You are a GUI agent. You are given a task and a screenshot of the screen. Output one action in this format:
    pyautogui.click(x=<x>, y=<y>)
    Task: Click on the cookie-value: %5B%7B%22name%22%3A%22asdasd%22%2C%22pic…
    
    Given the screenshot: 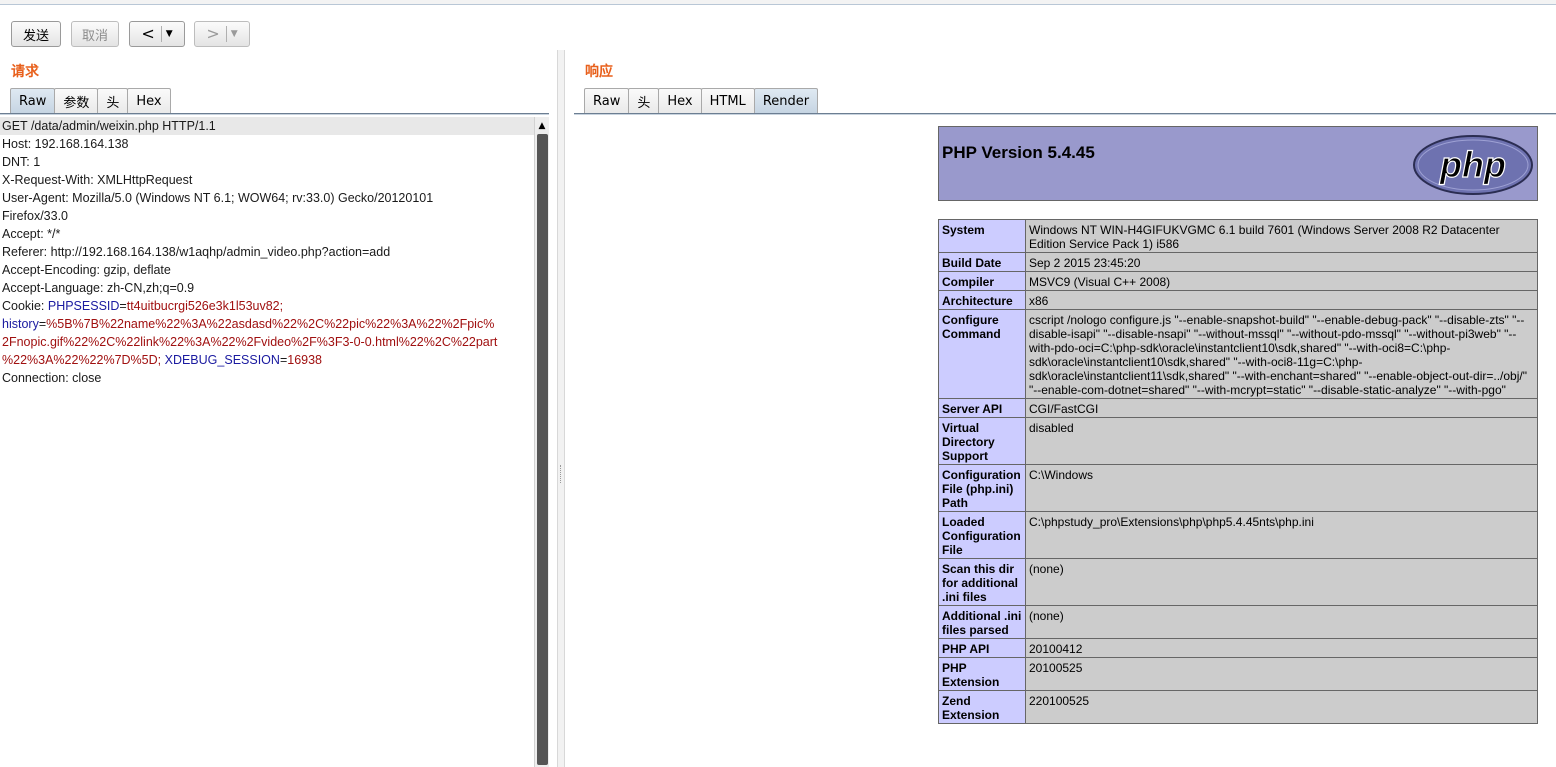 What is the action you would take?
    pyautogui.click(x=270, y=324)
    